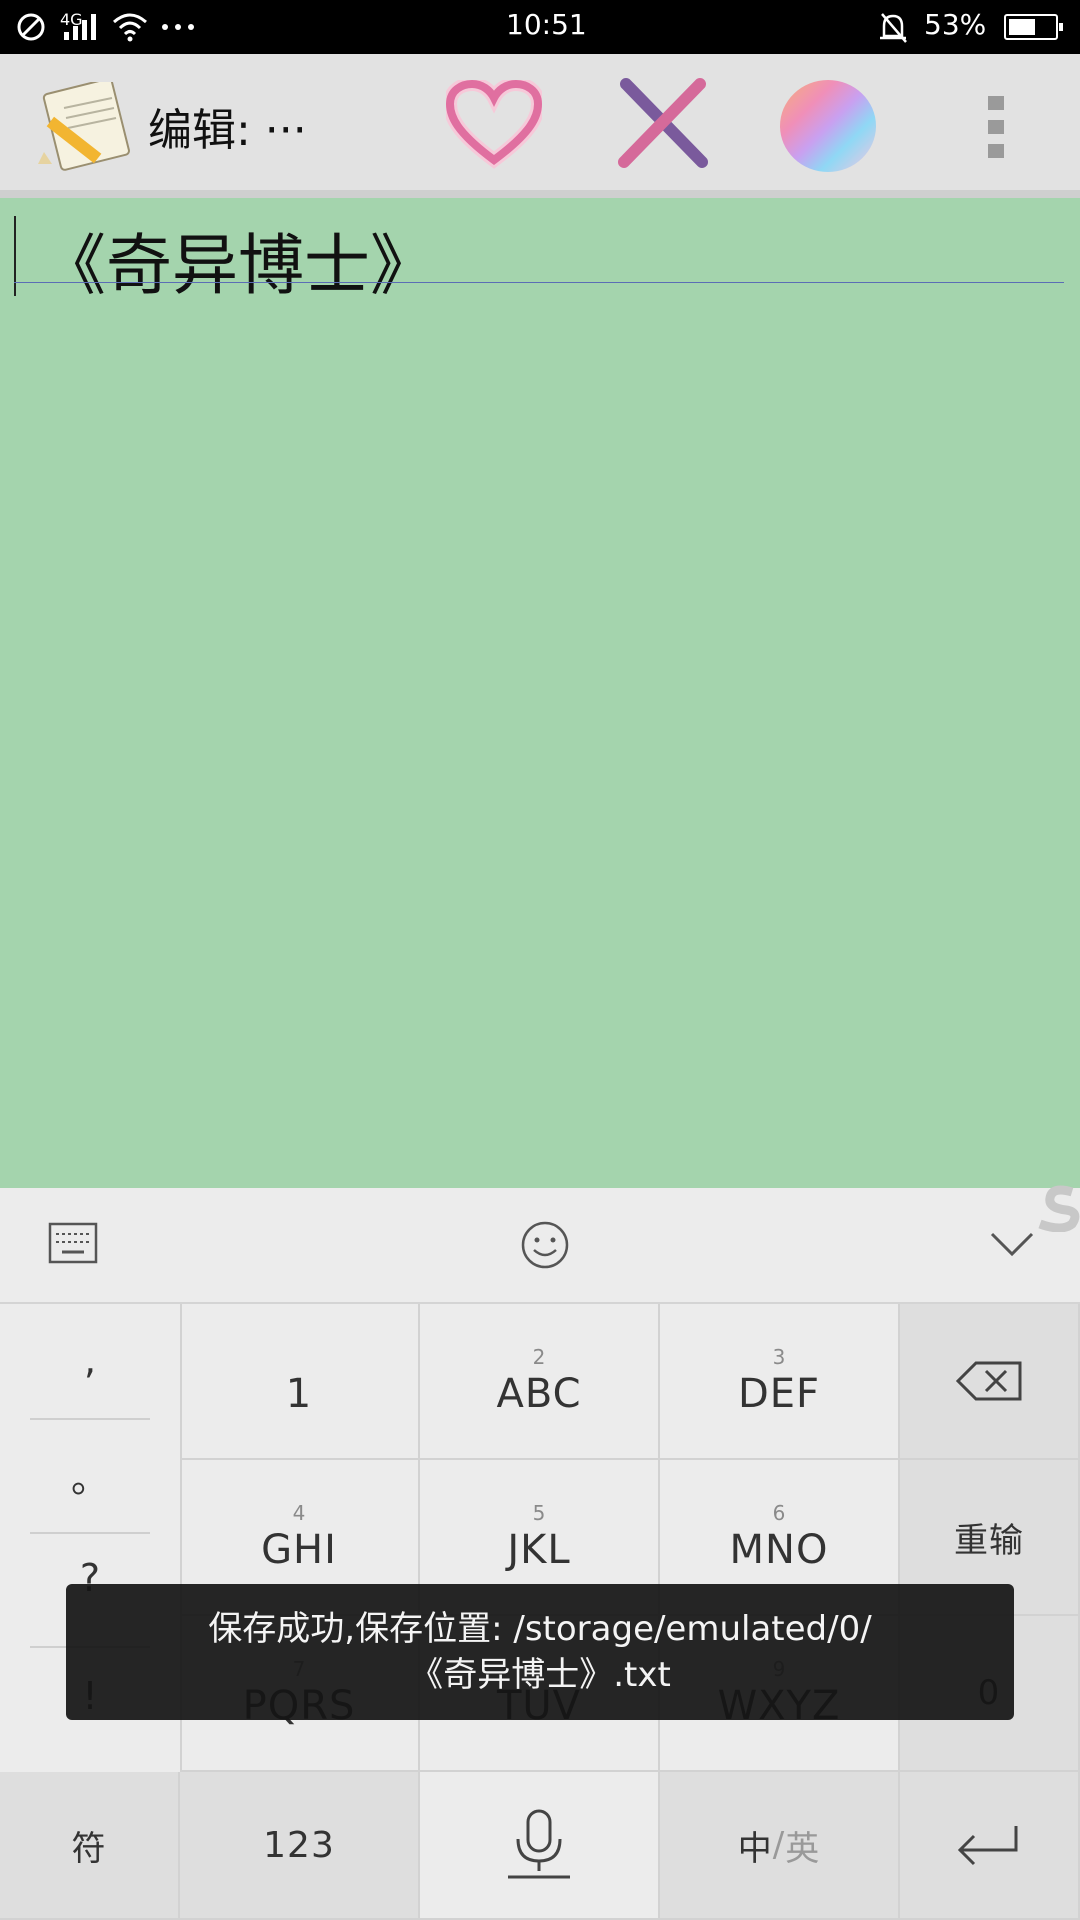 The width and height of the screenshot is (1080, 1920). What do you see at coordinates (779, 1513) in the screenshot?
I see `key-number: 6` at bounding box center [779, 1513].